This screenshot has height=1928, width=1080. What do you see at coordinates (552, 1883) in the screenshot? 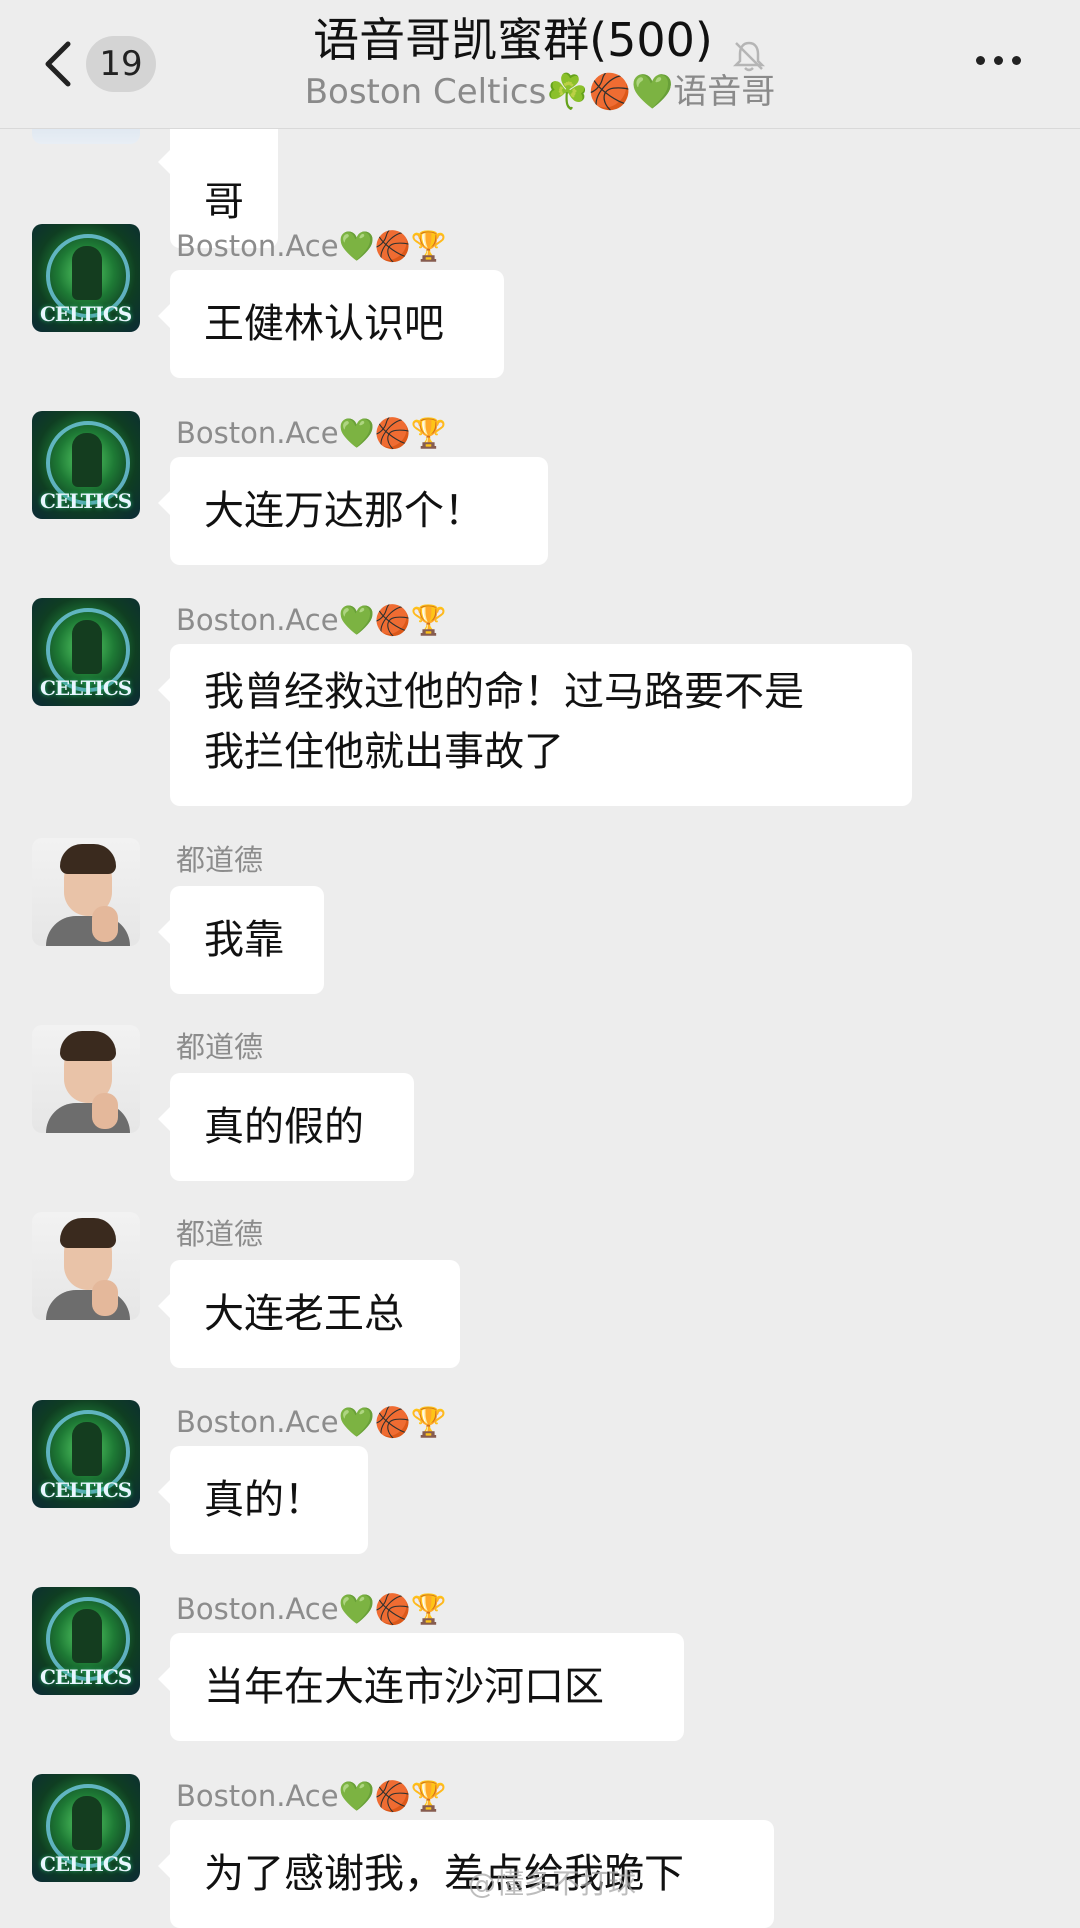
I see `watermark: @懂多不打球` at bounding box center [552, 1883].